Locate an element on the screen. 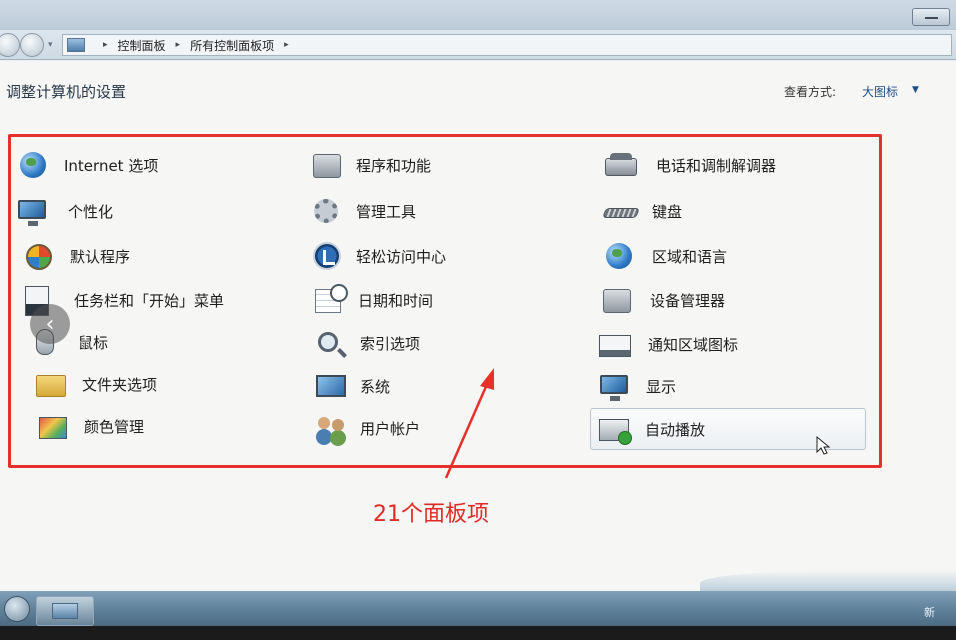 This screenshot has height=640, width=956. tray-label: 新 is located at coordinates (929, 612).